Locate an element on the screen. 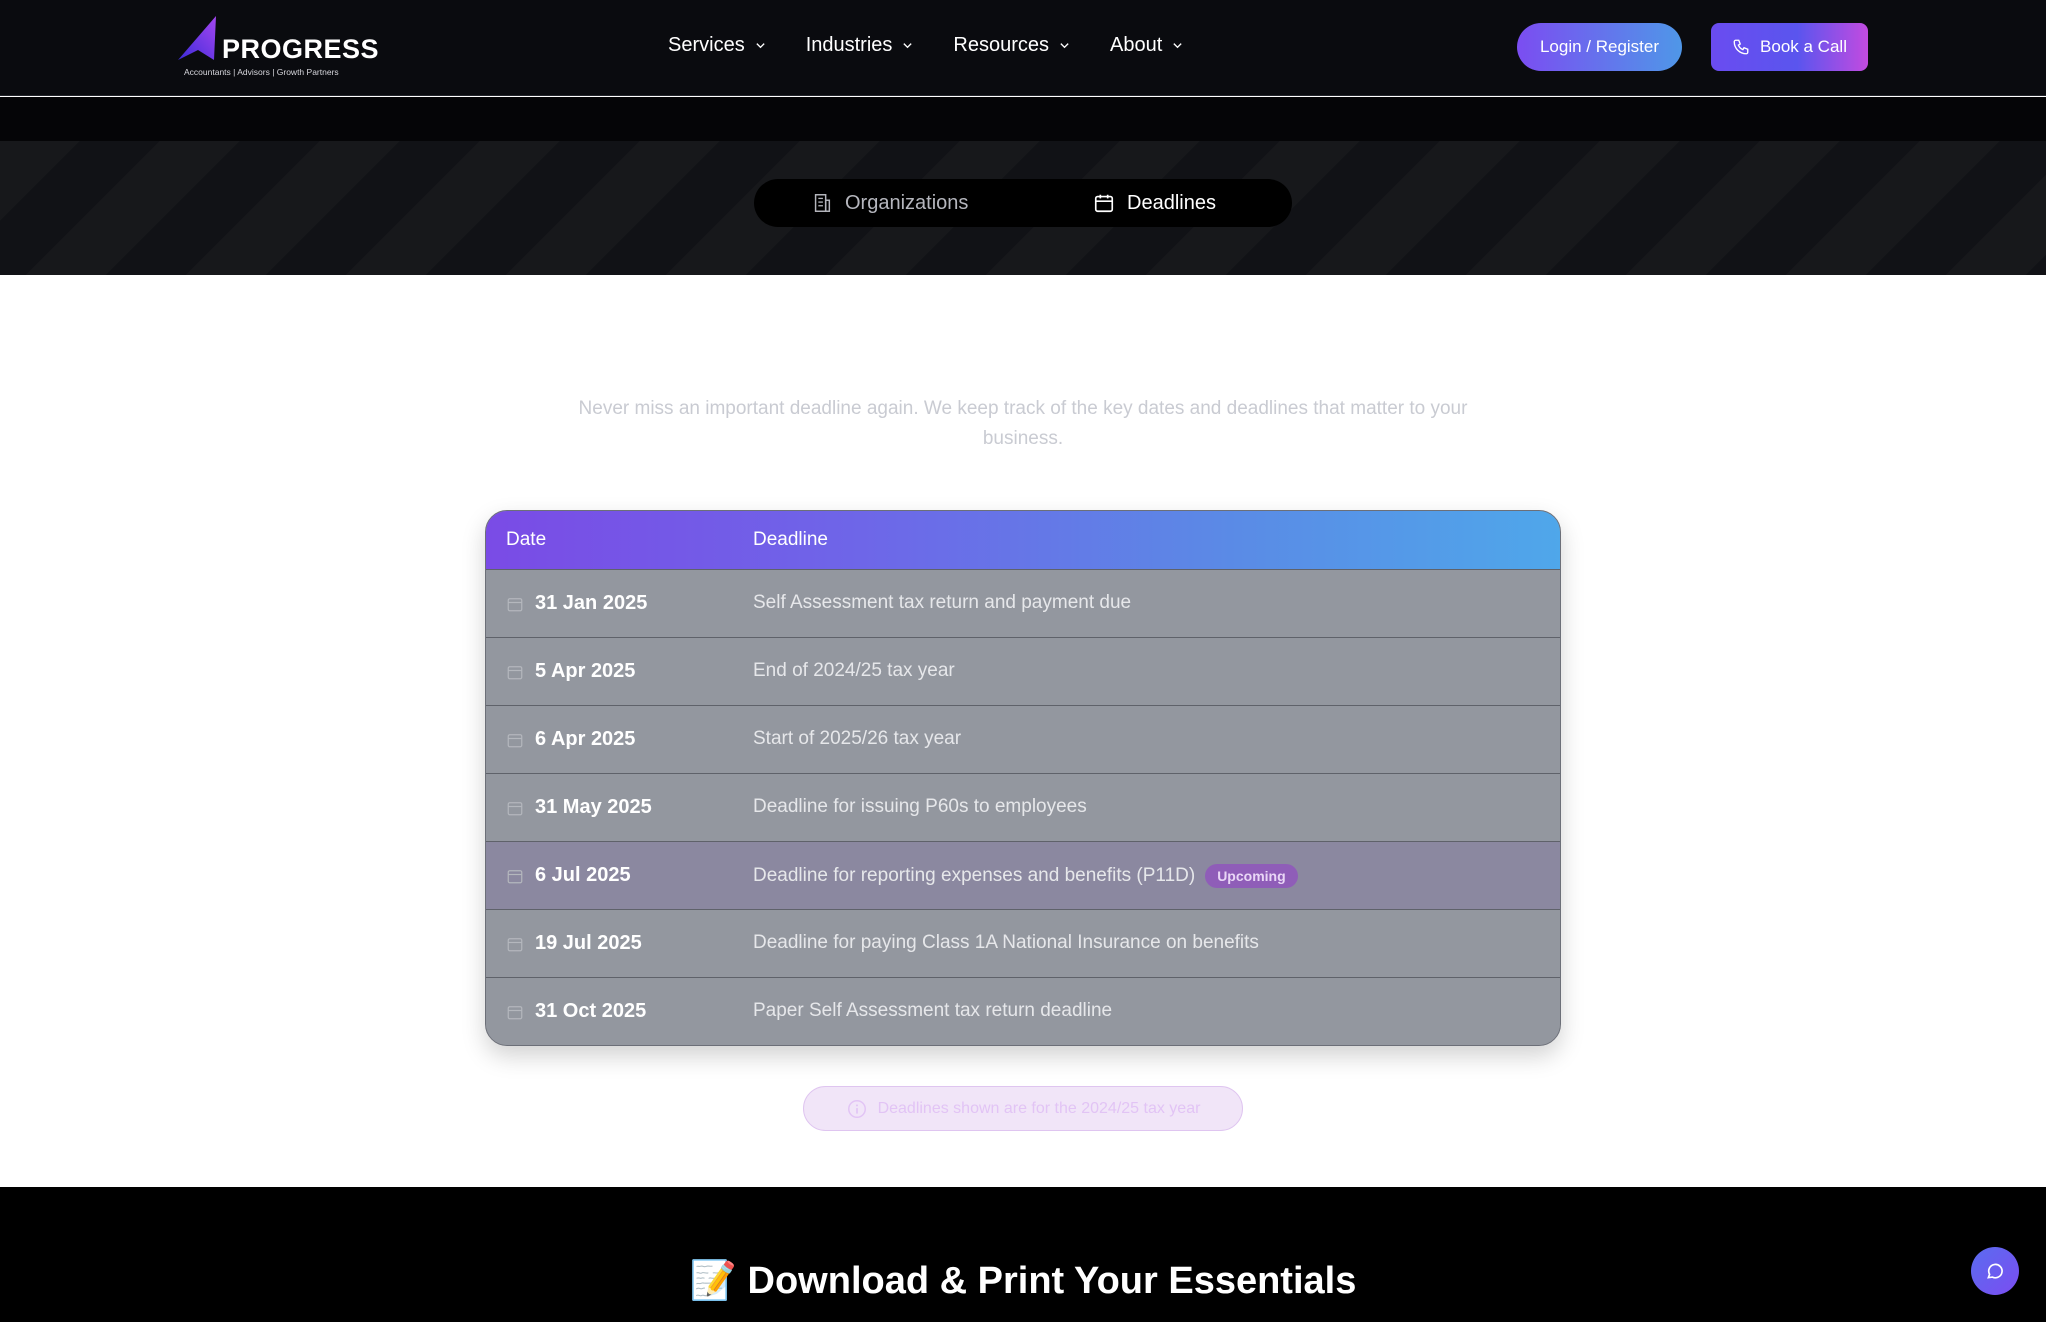  row-deadline-text: End of 2024/25 tax year is located at coordinates (854, 670).